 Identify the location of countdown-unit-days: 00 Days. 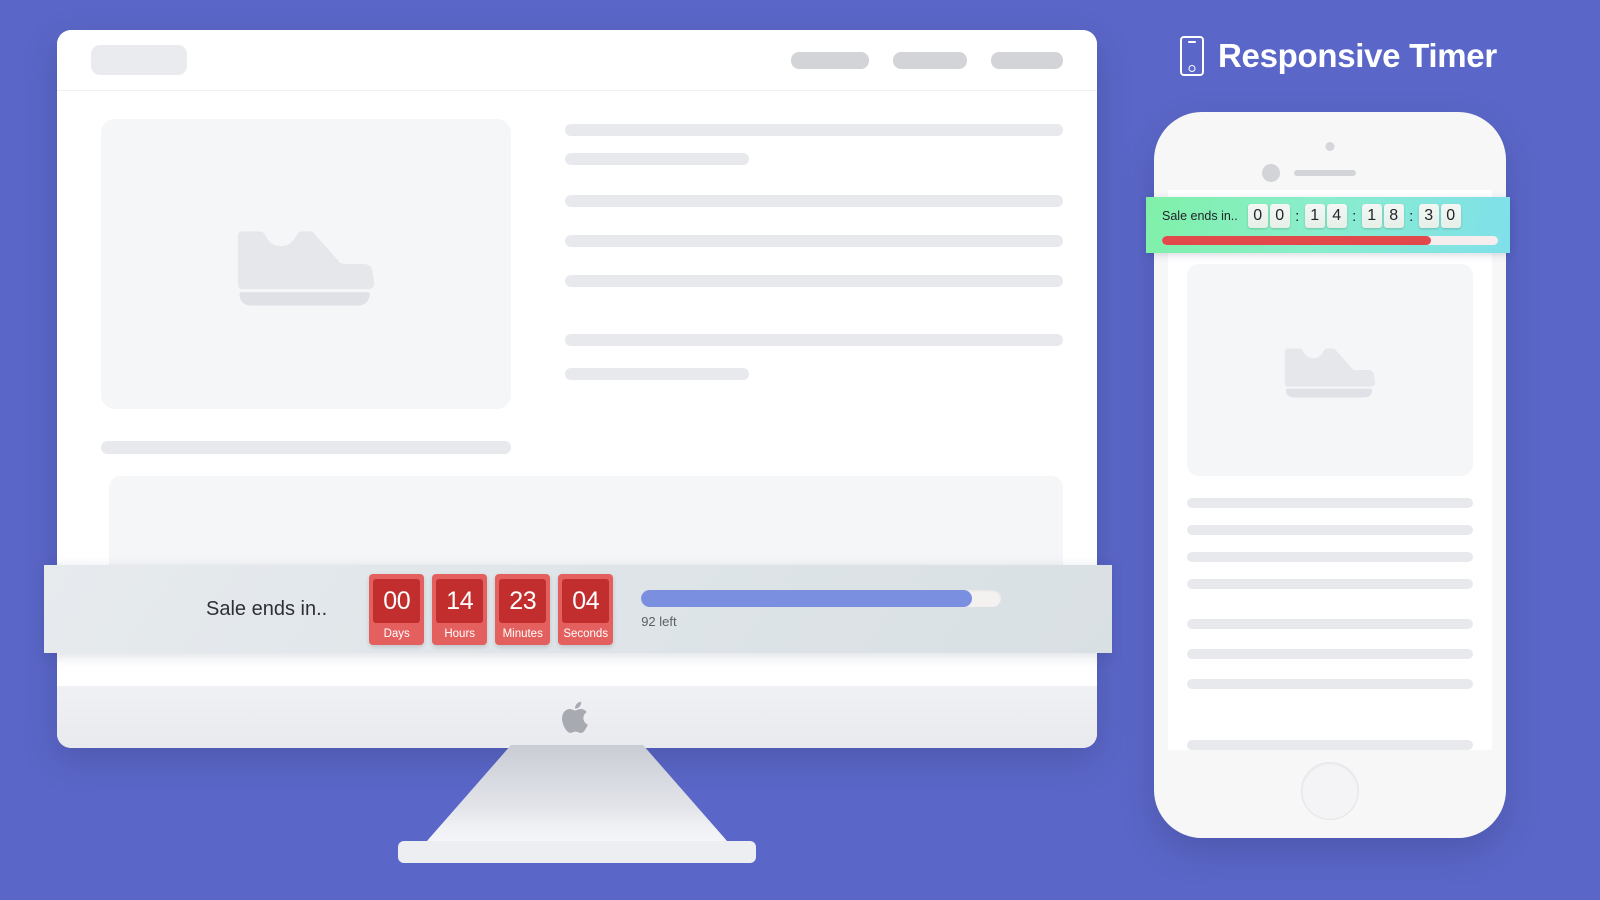
(397, 609).